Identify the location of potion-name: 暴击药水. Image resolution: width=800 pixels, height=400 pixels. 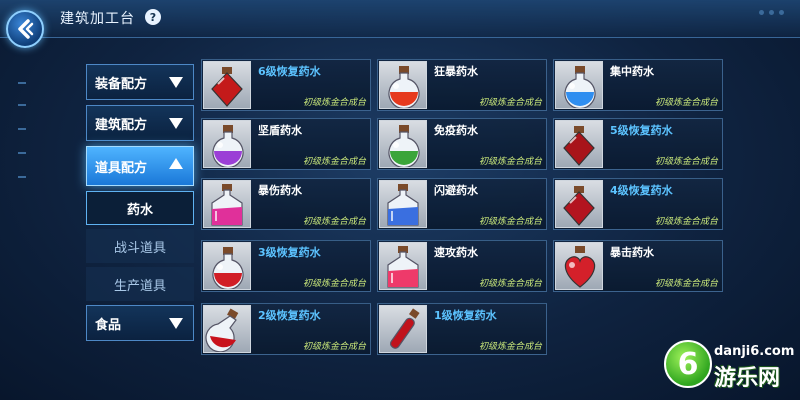
(632, 252).